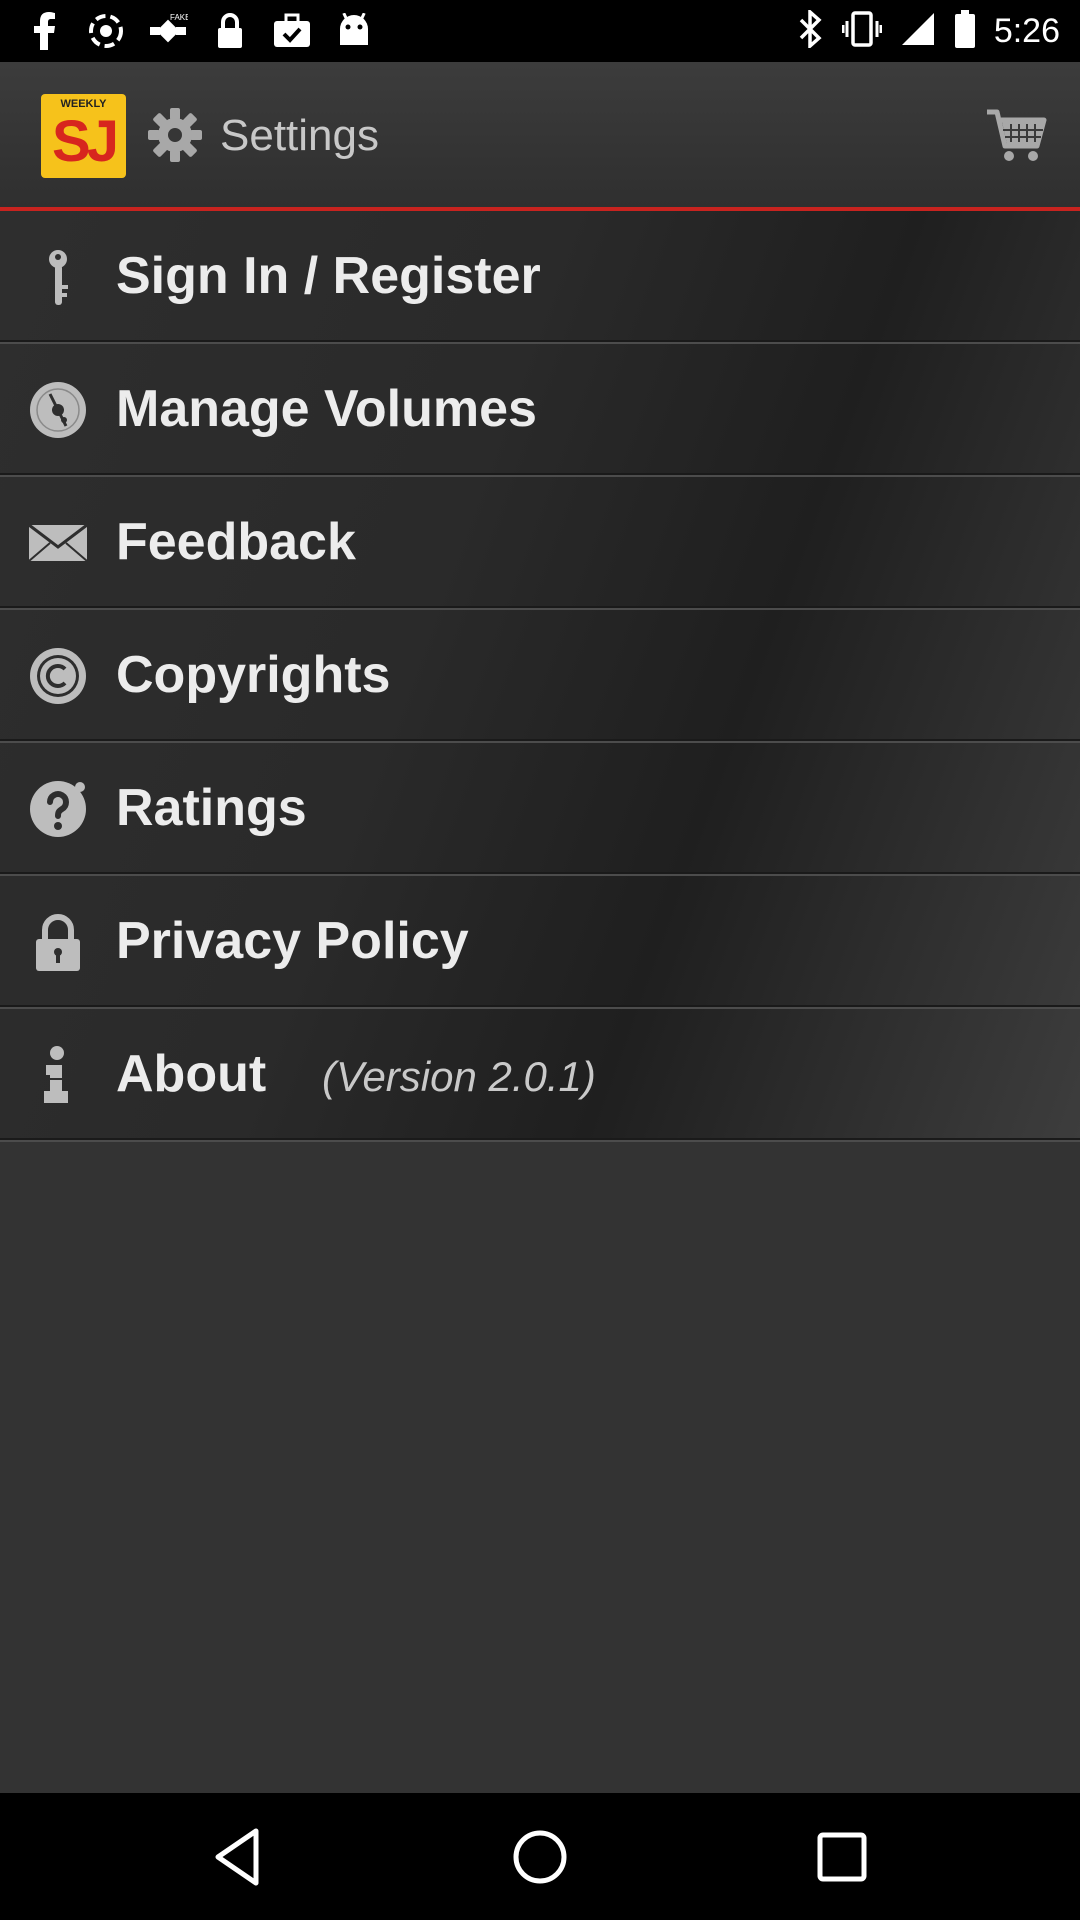 This screenshot has width=1080, height=1920. Describe the element at coordinates (292, 31) in the screenshot. I see `briefcase-check-icon` at that location.